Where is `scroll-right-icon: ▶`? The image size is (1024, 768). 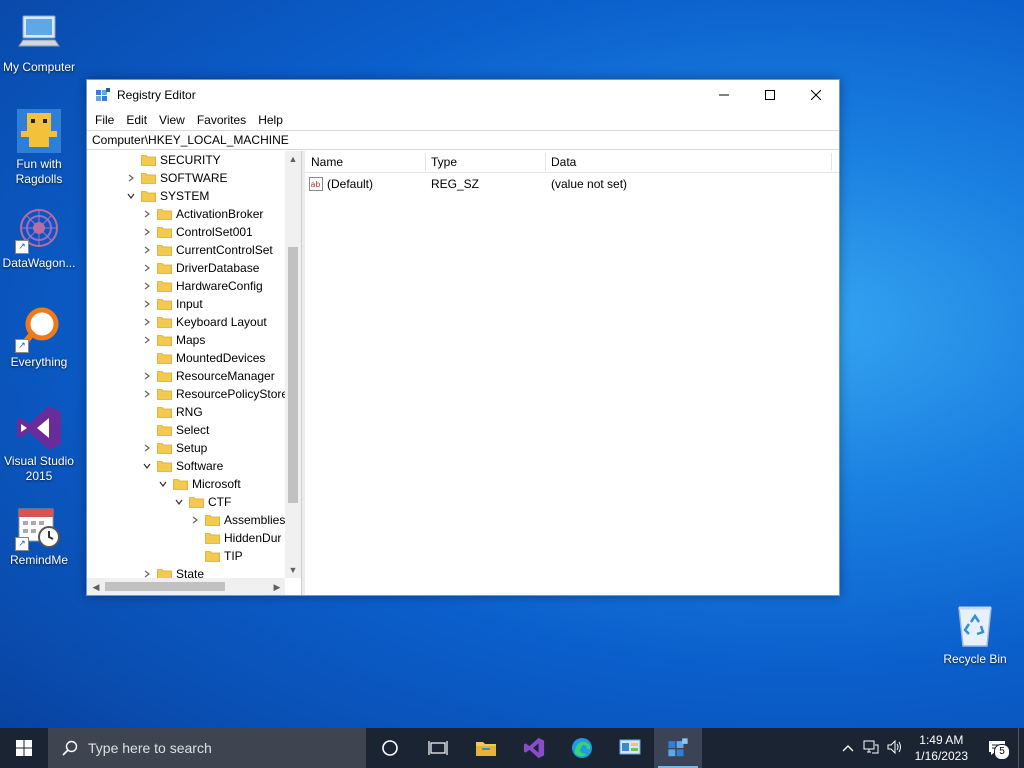 scroll-right-icon: ▶ is located at coordinates (277, 587).